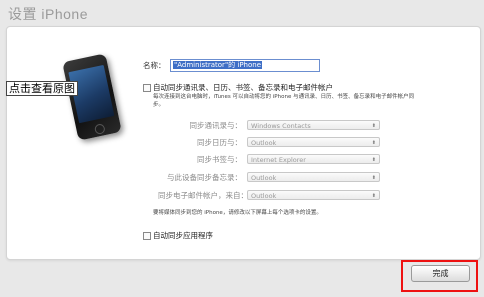 The width and height of the screenshot is (484, 297). What do you see at coordinates (313, 177) in the screenshot?
I see `sync-notes-select: Outlook ⬍` at bounding box center [313, 177].